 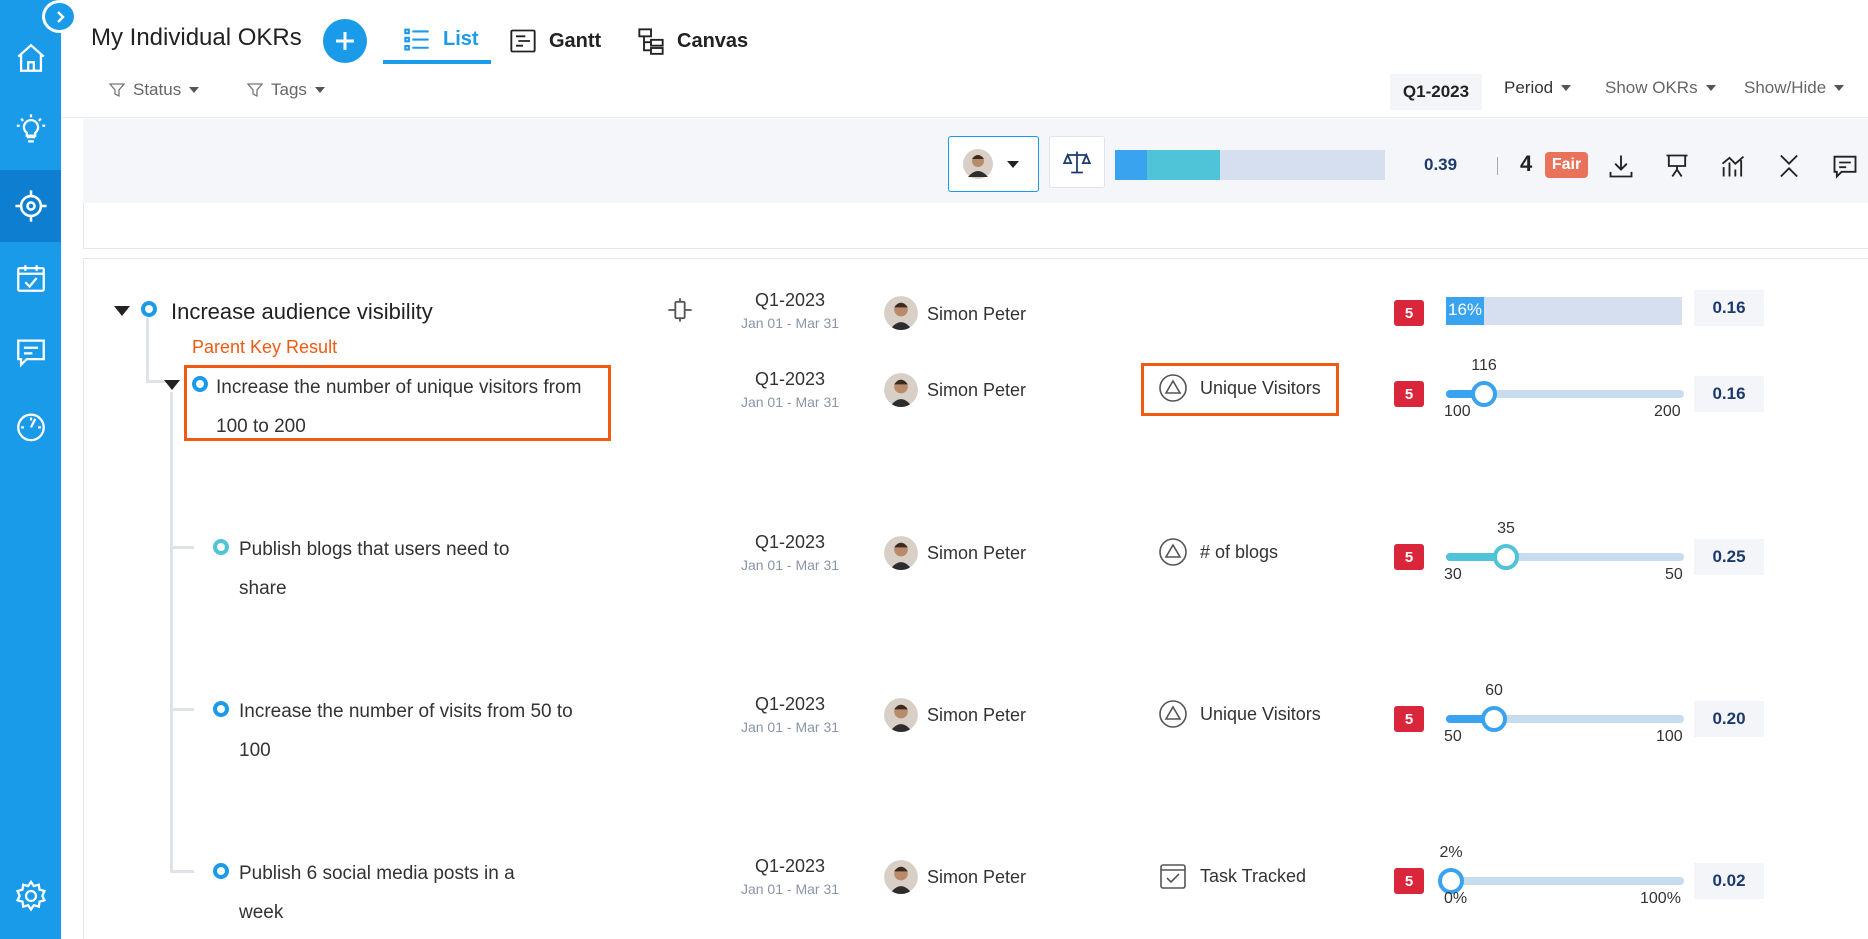 I want to click on tab-list: List, so click(x=437, y=41).